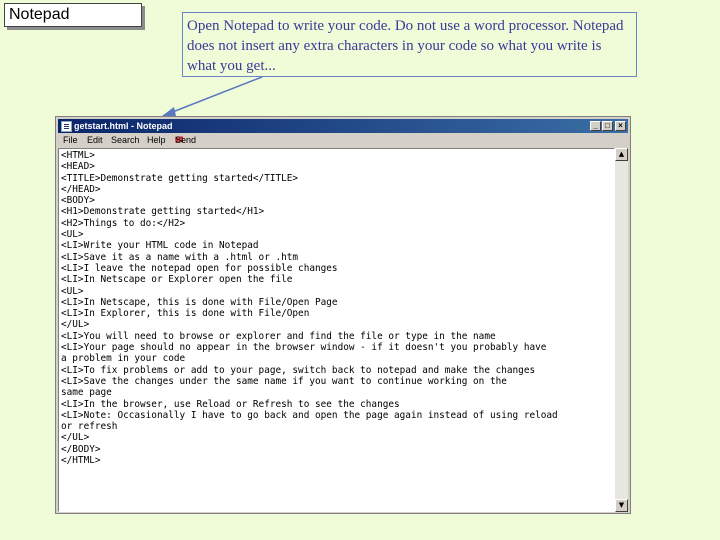 This screenshot has width=720, height=540. What do you see at coordinates (343, 140) in the screenshot?
I see `menu-bar: File Edit Search Help ✉ Send` at bounding box center [343, 140].